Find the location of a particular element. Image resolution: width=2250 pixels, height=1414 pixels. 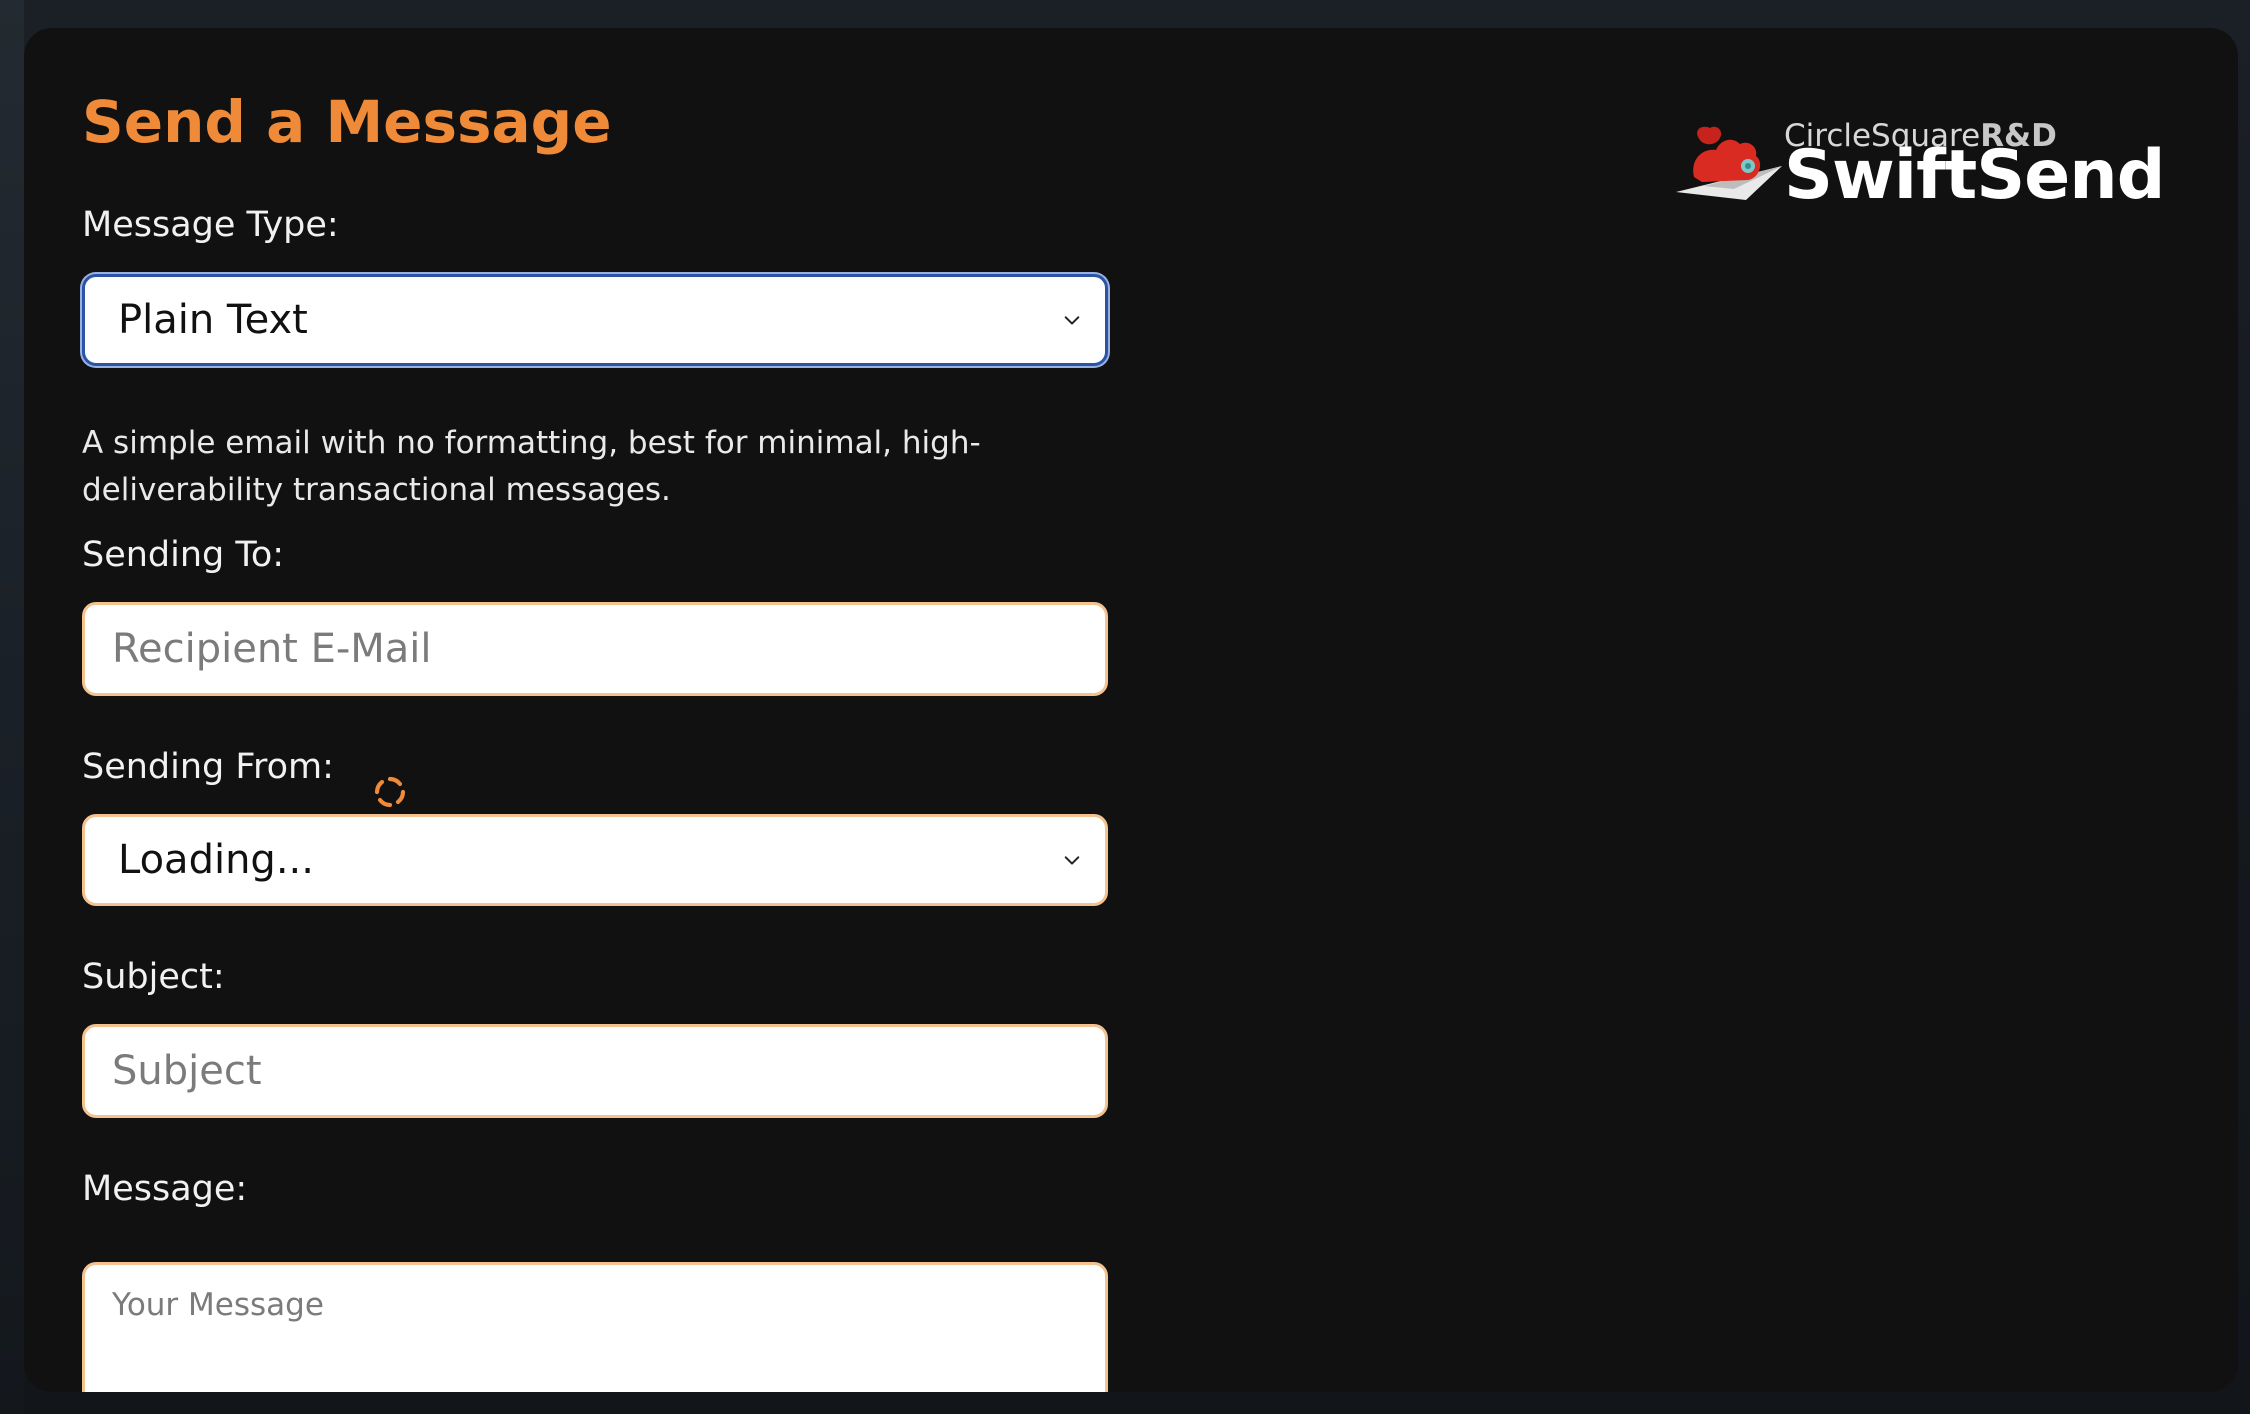

loading-spinner-icon is located at coordinates (390, 792).